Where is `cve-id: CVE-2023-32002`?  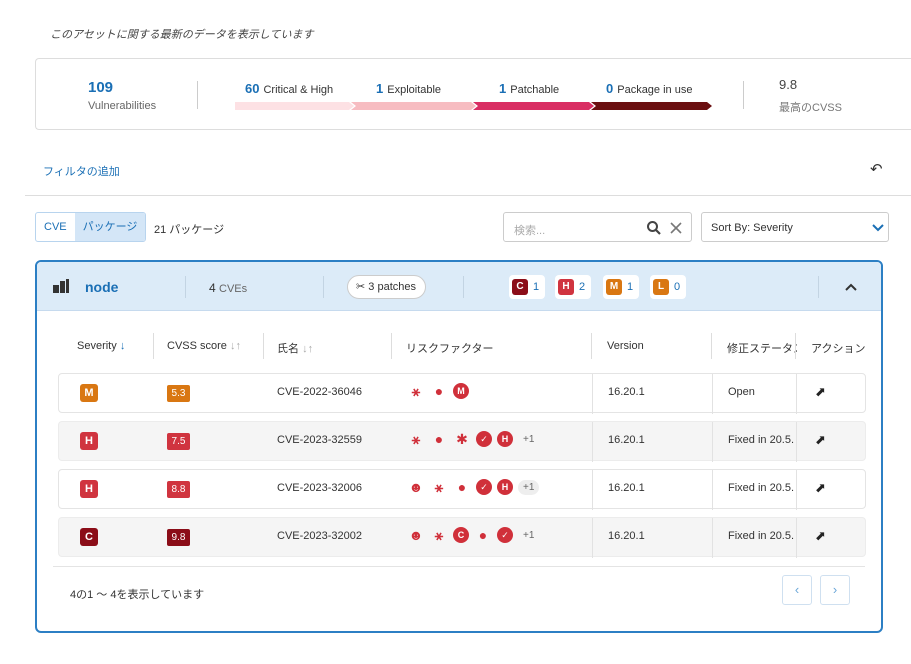
cve-id: CVE-2023-32002 is located at coordinates (319, 536).